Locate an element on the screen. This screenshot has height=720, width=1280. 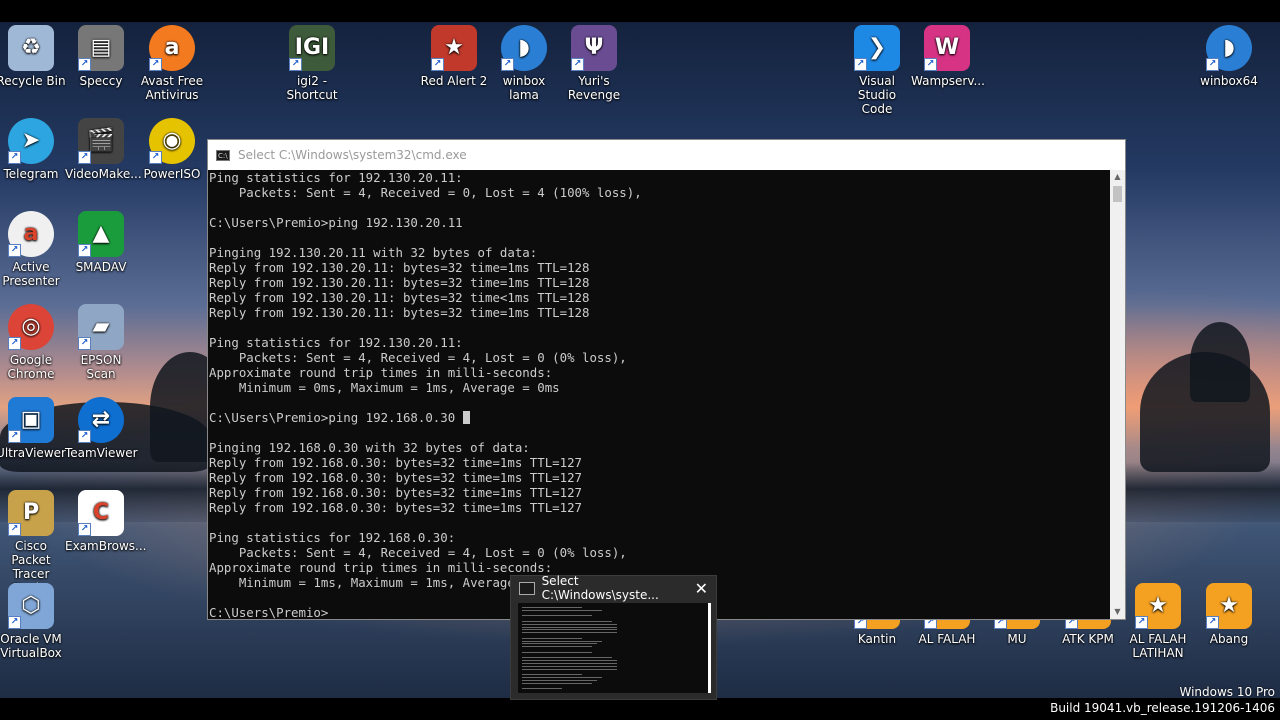
wallpaper-palm is located at coordinates (1220, 362).